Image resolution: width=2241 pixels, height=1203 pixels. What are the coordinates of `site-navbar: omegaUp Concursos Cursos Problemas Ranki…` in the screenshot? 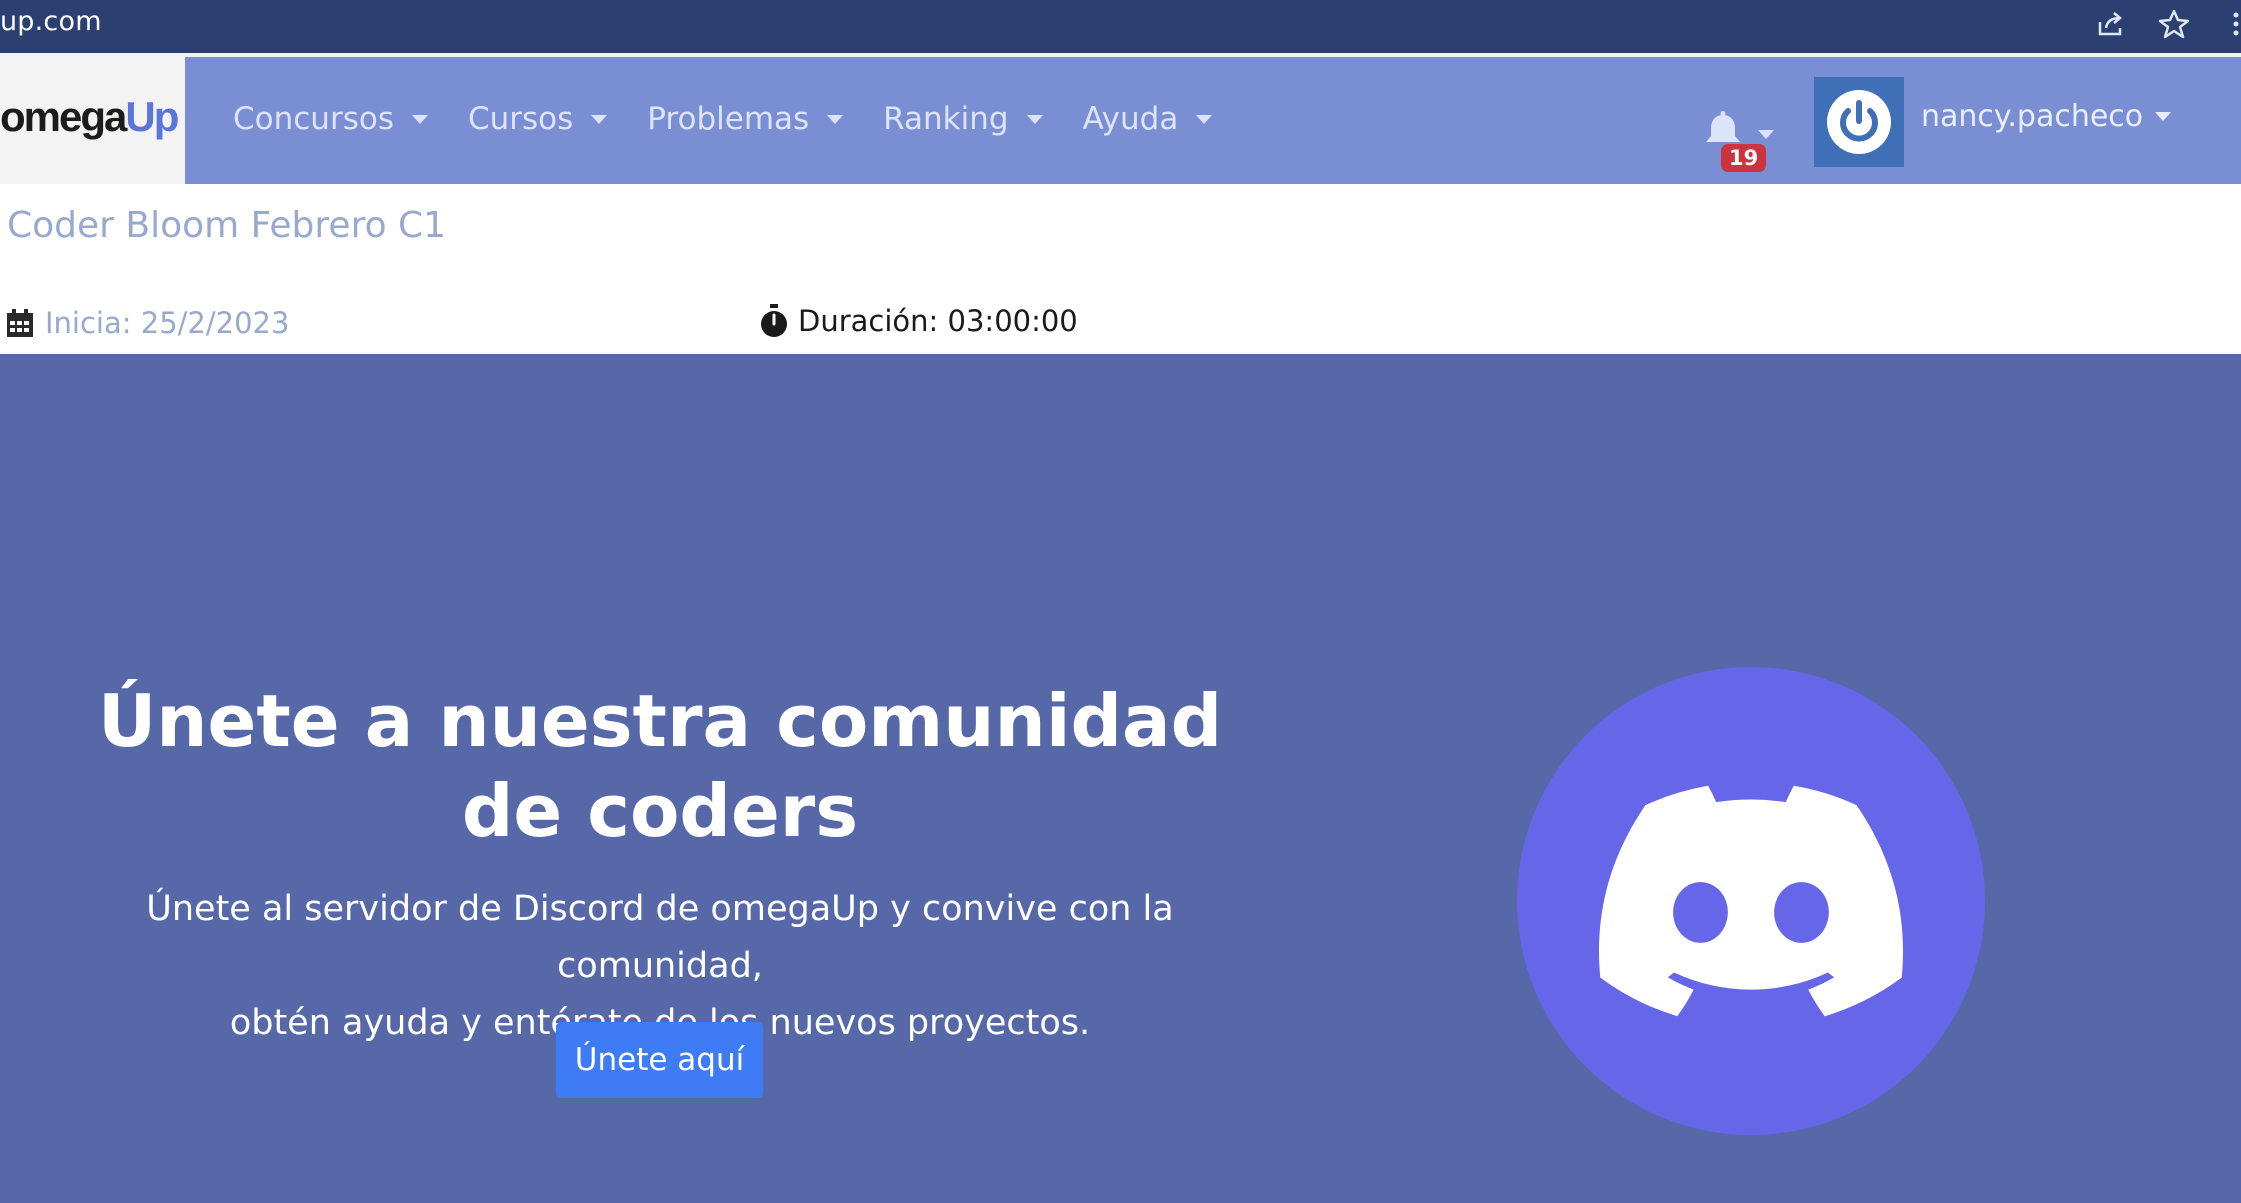 It's located at (1120, 120).